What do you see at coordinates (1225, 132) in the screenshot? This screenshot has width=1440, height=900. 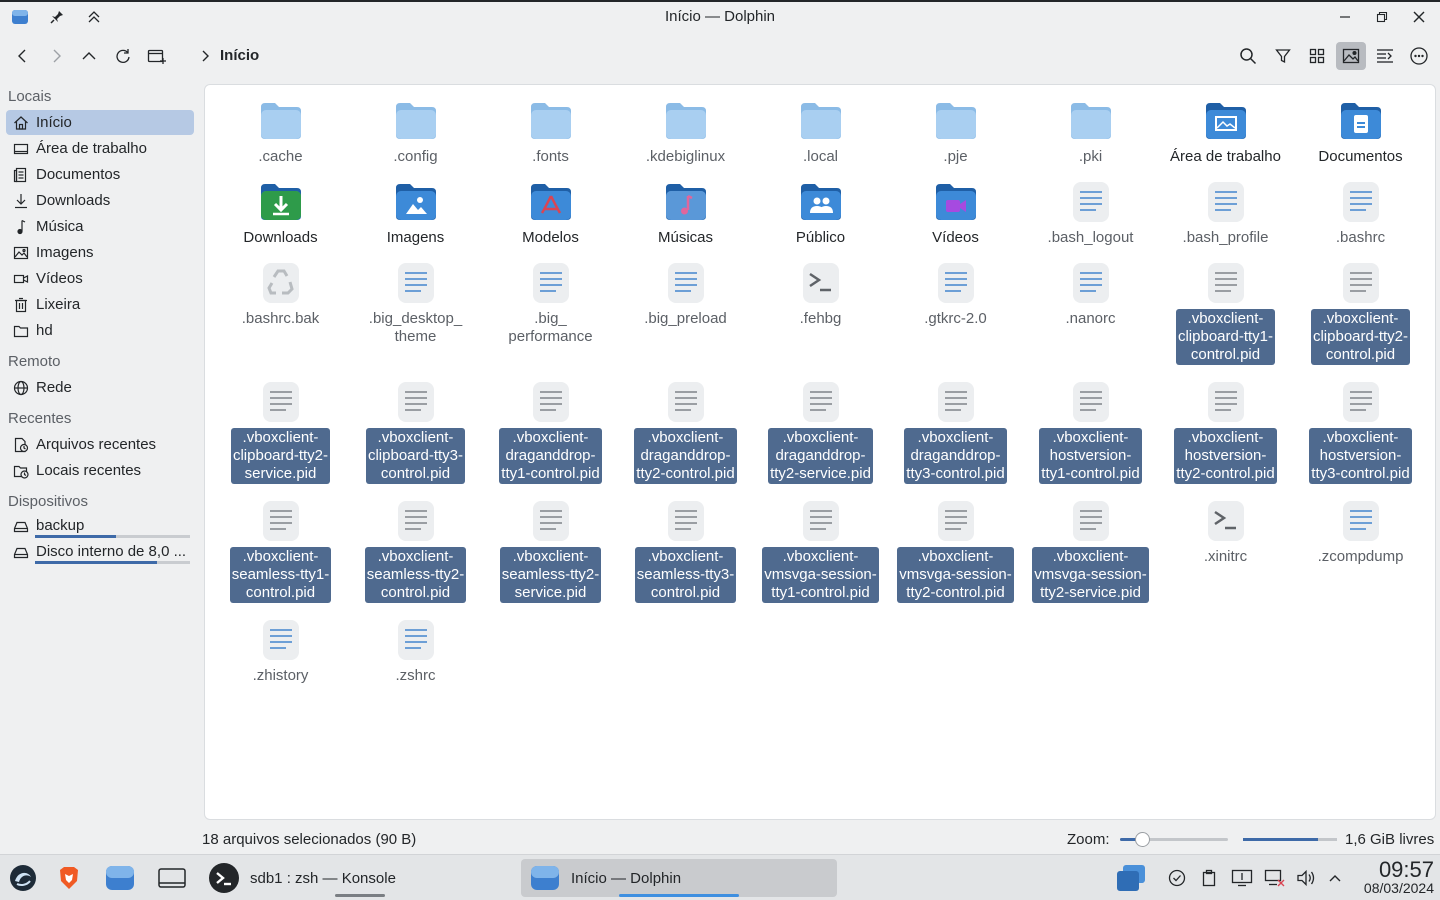 I see `file-item: Área de trabalho` at bounding box center [1225, 132].